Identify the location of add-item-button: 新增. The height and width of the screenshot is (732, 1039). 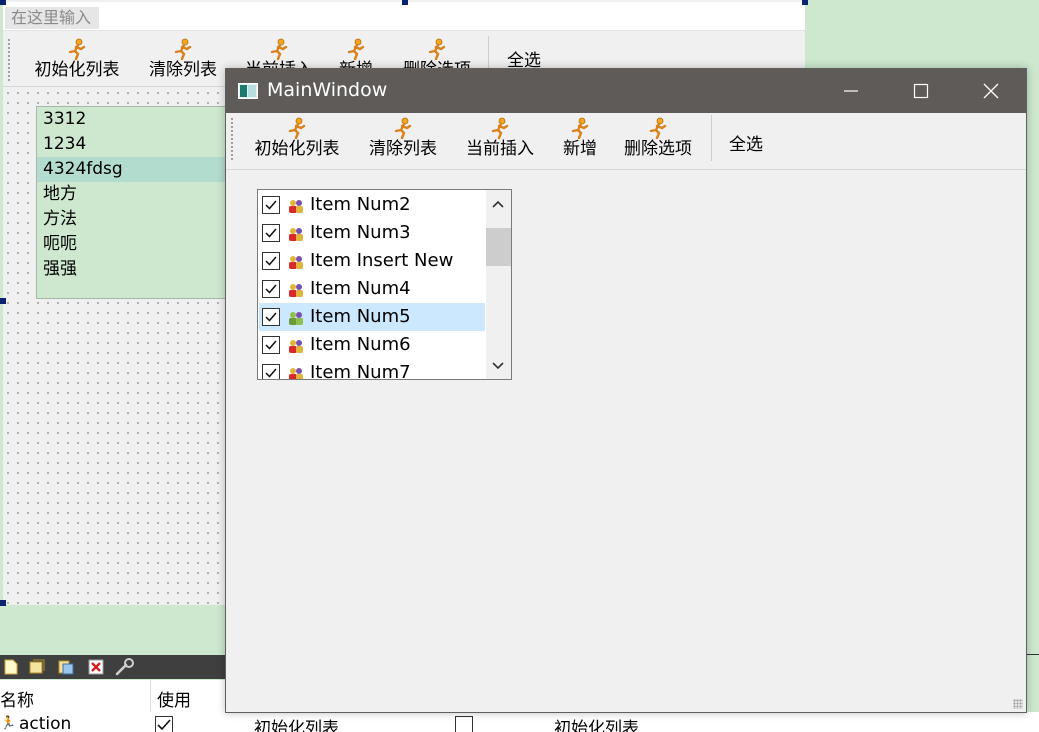
(580, 140).